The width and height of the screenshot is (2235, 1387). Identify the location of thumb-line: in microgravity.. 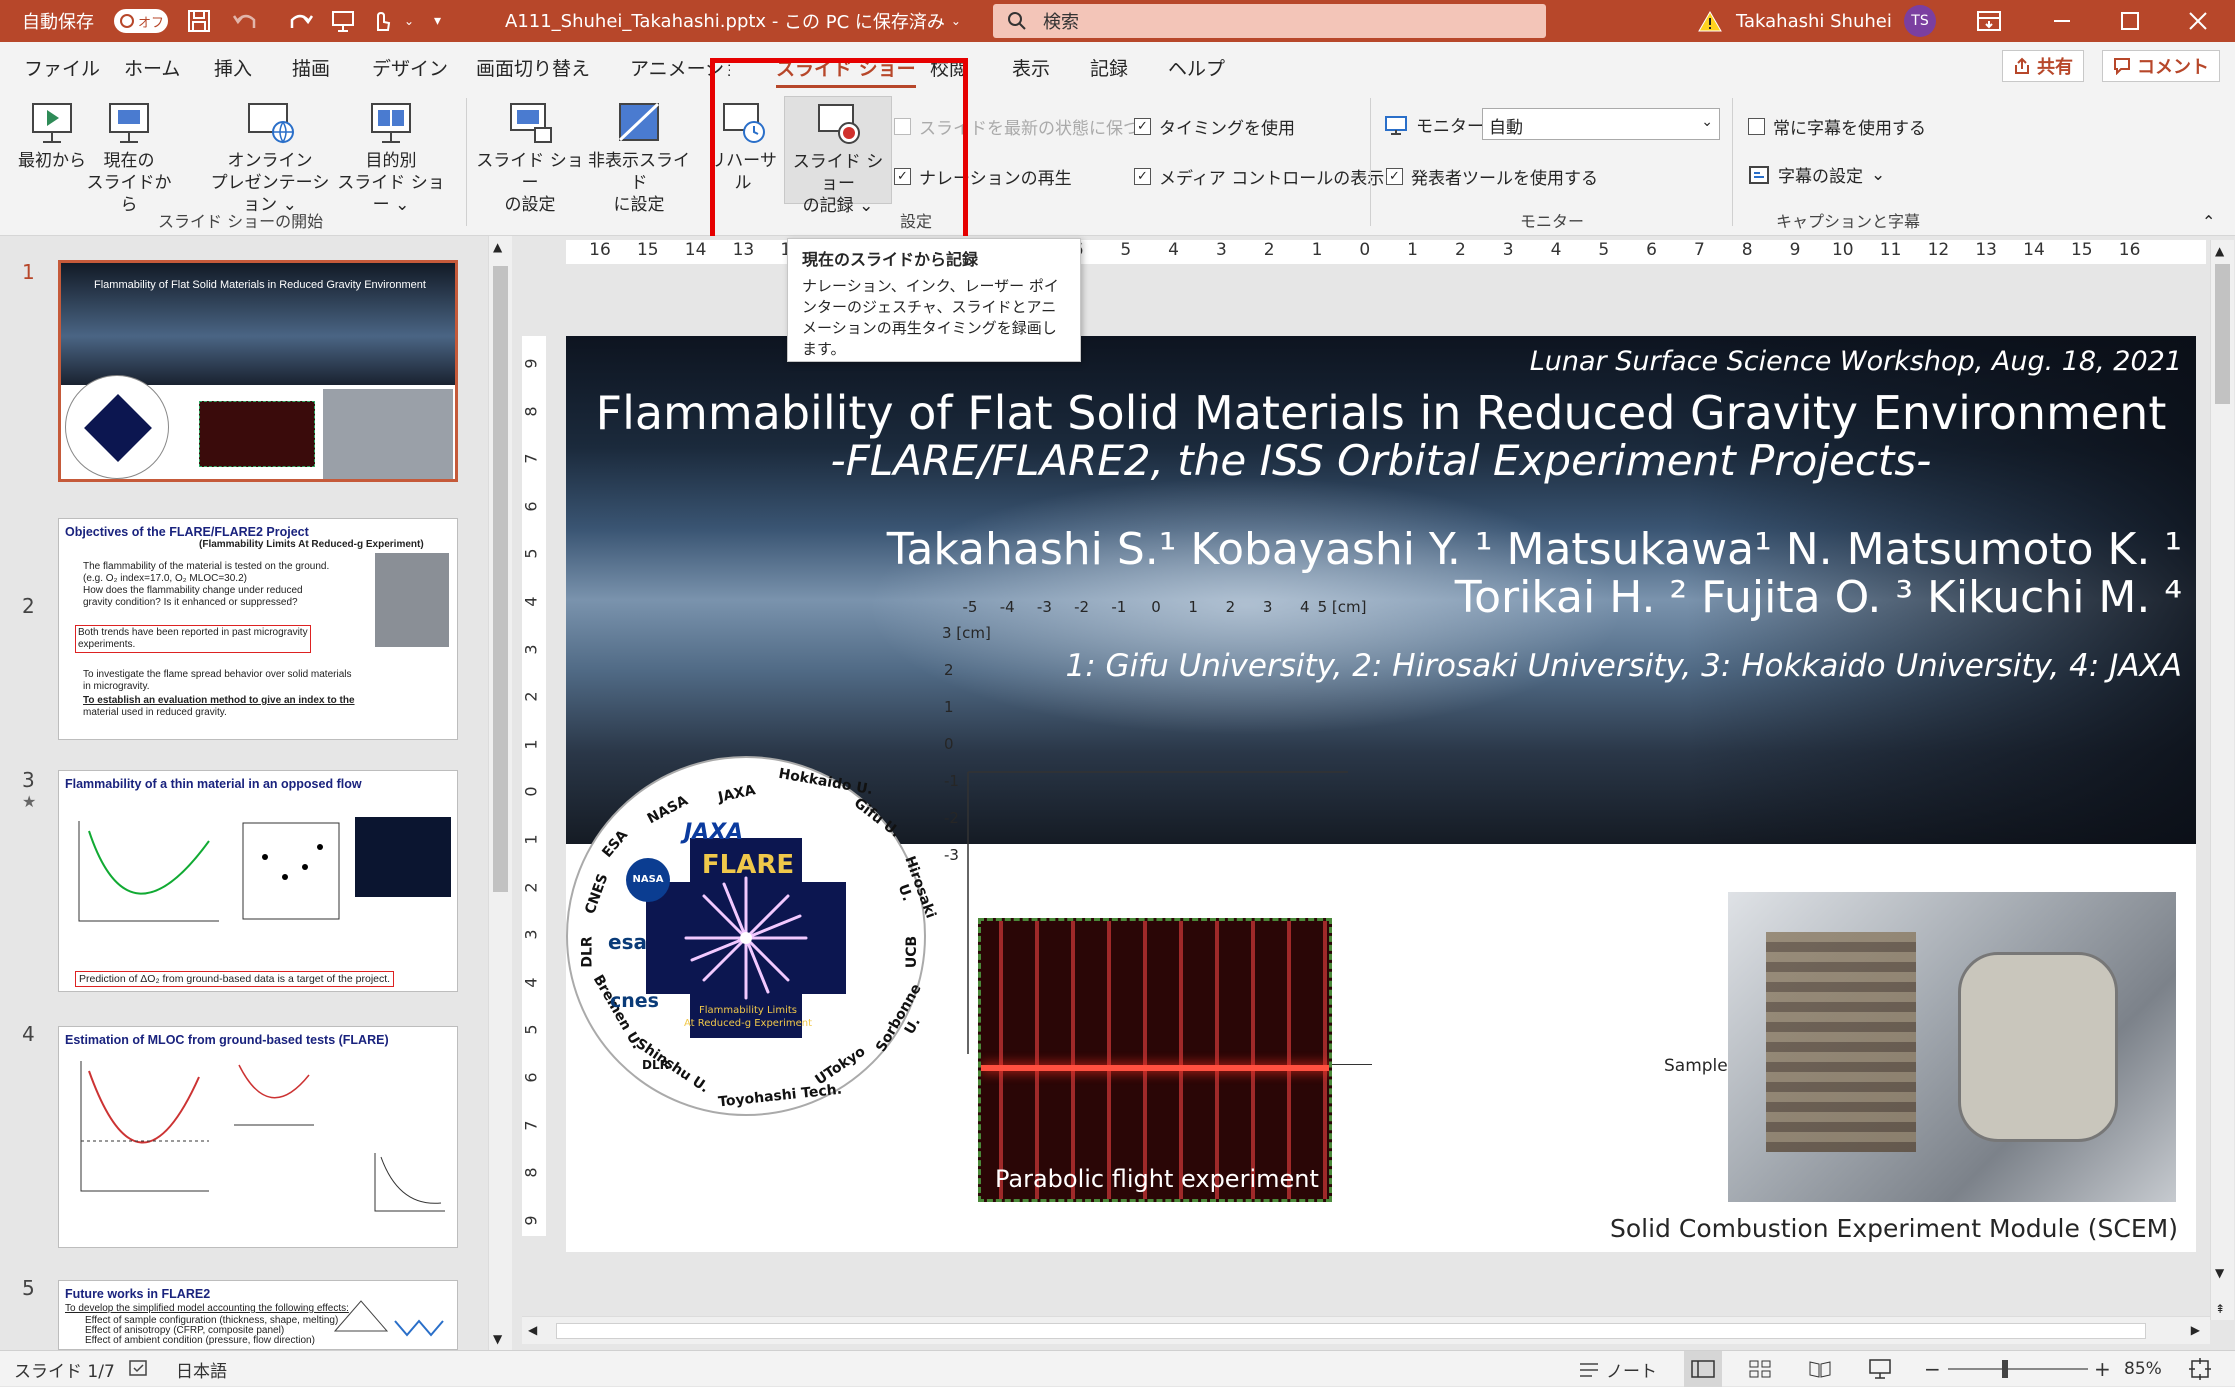
(116, 686).